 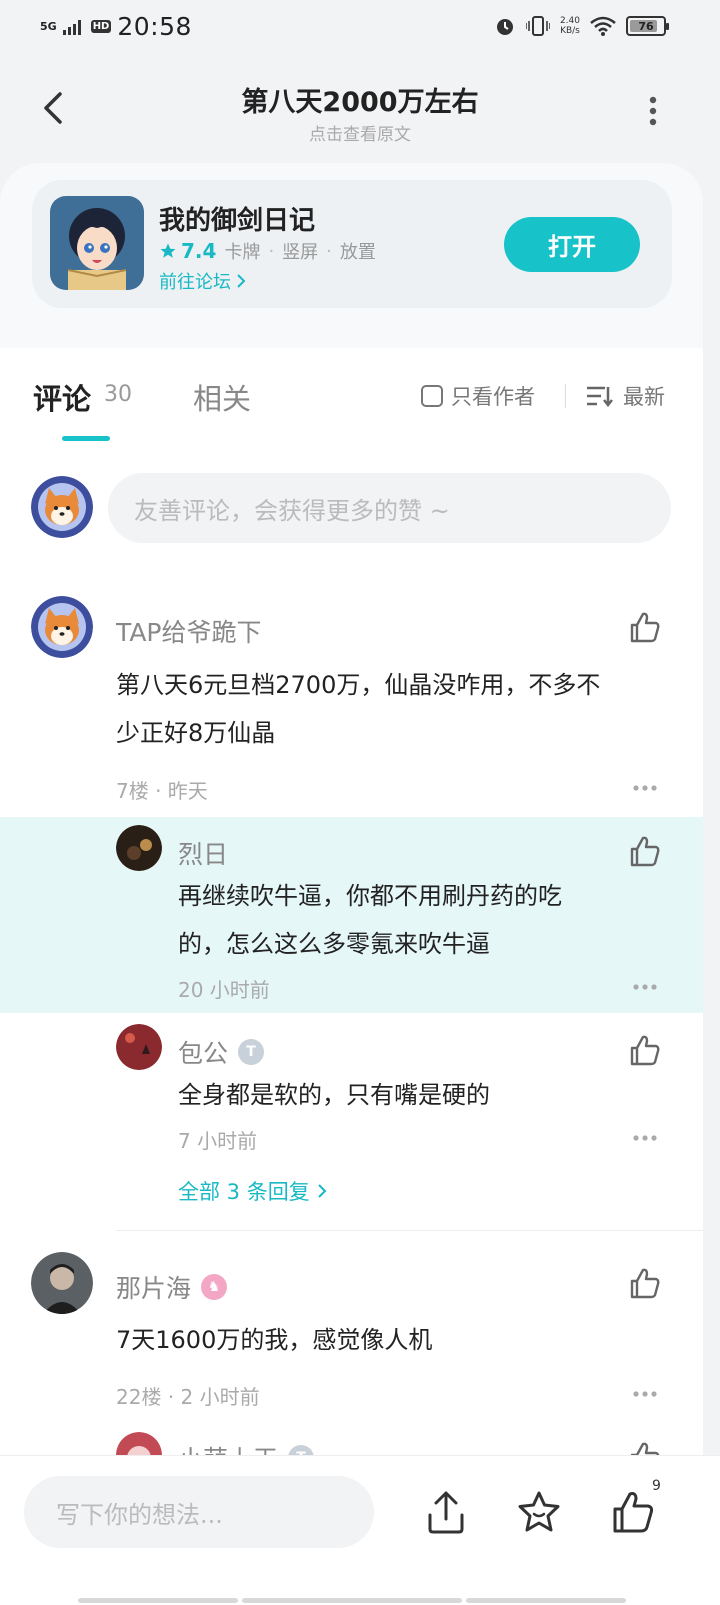 I want to click on my-avatar, so click(x=62, y=507).